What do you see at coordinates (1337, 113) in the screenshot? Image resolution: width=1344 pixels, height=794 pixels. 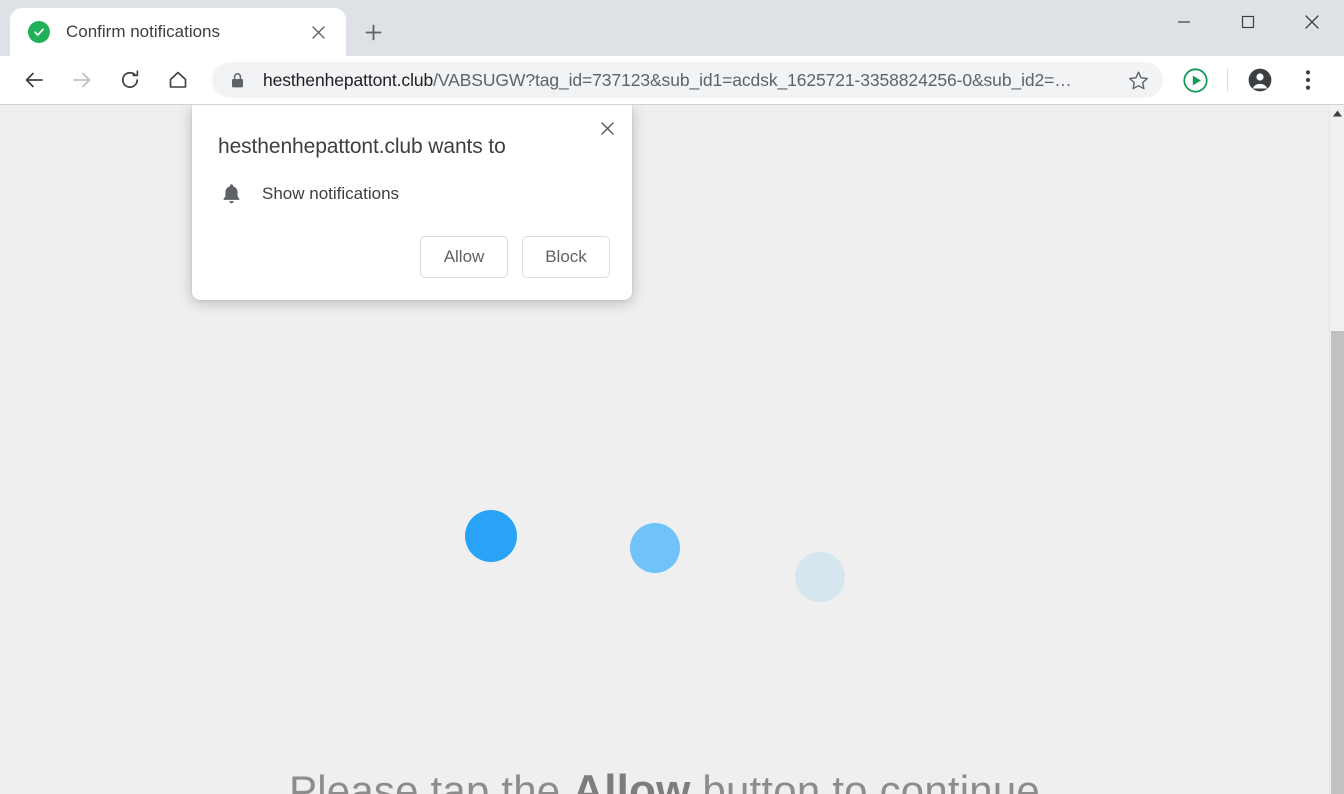 I see `scroll-up-arrow-icon` at bounding box center [1337, 113].